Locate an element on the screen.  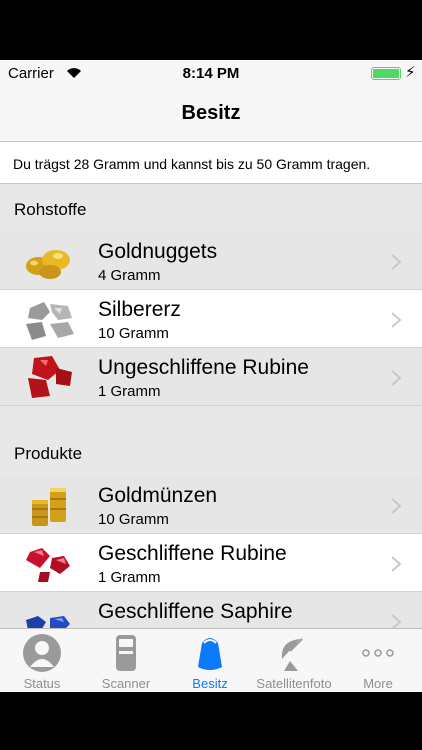
tab-label: Status is located at coordinates (42, 683).